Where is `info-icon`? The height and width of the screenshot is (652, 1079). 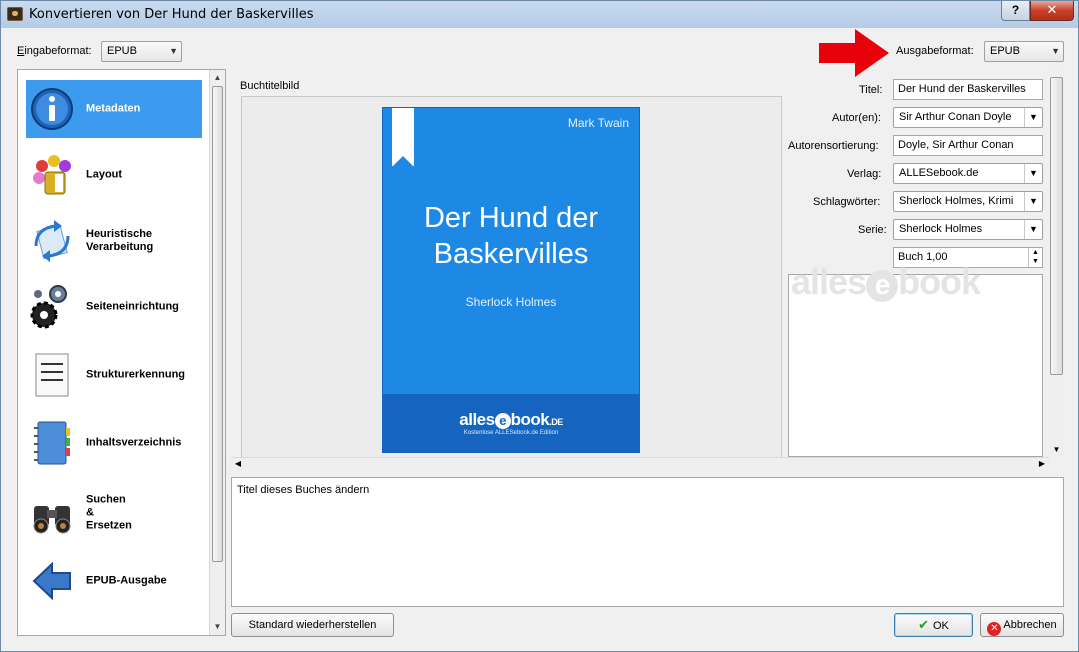 info-icon is located at coordinates (52, 109).